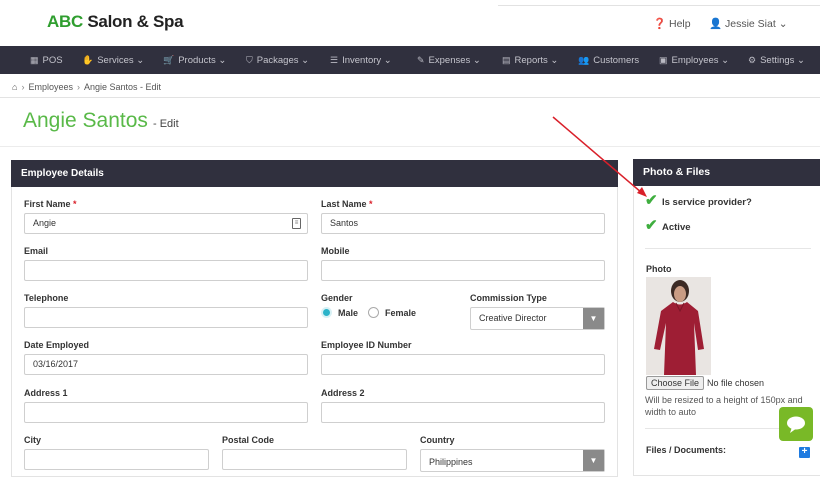 The image size is (820, 477). Describe the element at coordinates (804, 452) in the screenshot. I see `add-file-button: +` at that location.